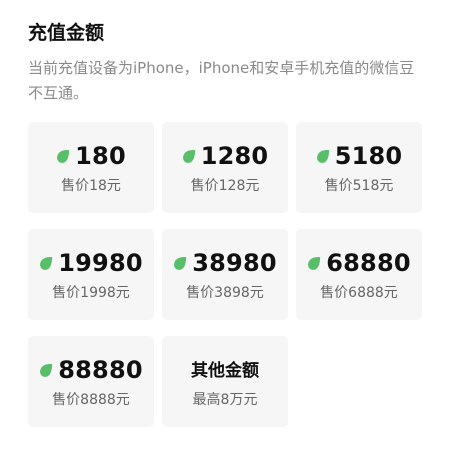 This screenshot has height=456, width=450. I want to click on amount-row: 180, so click(91, 156).